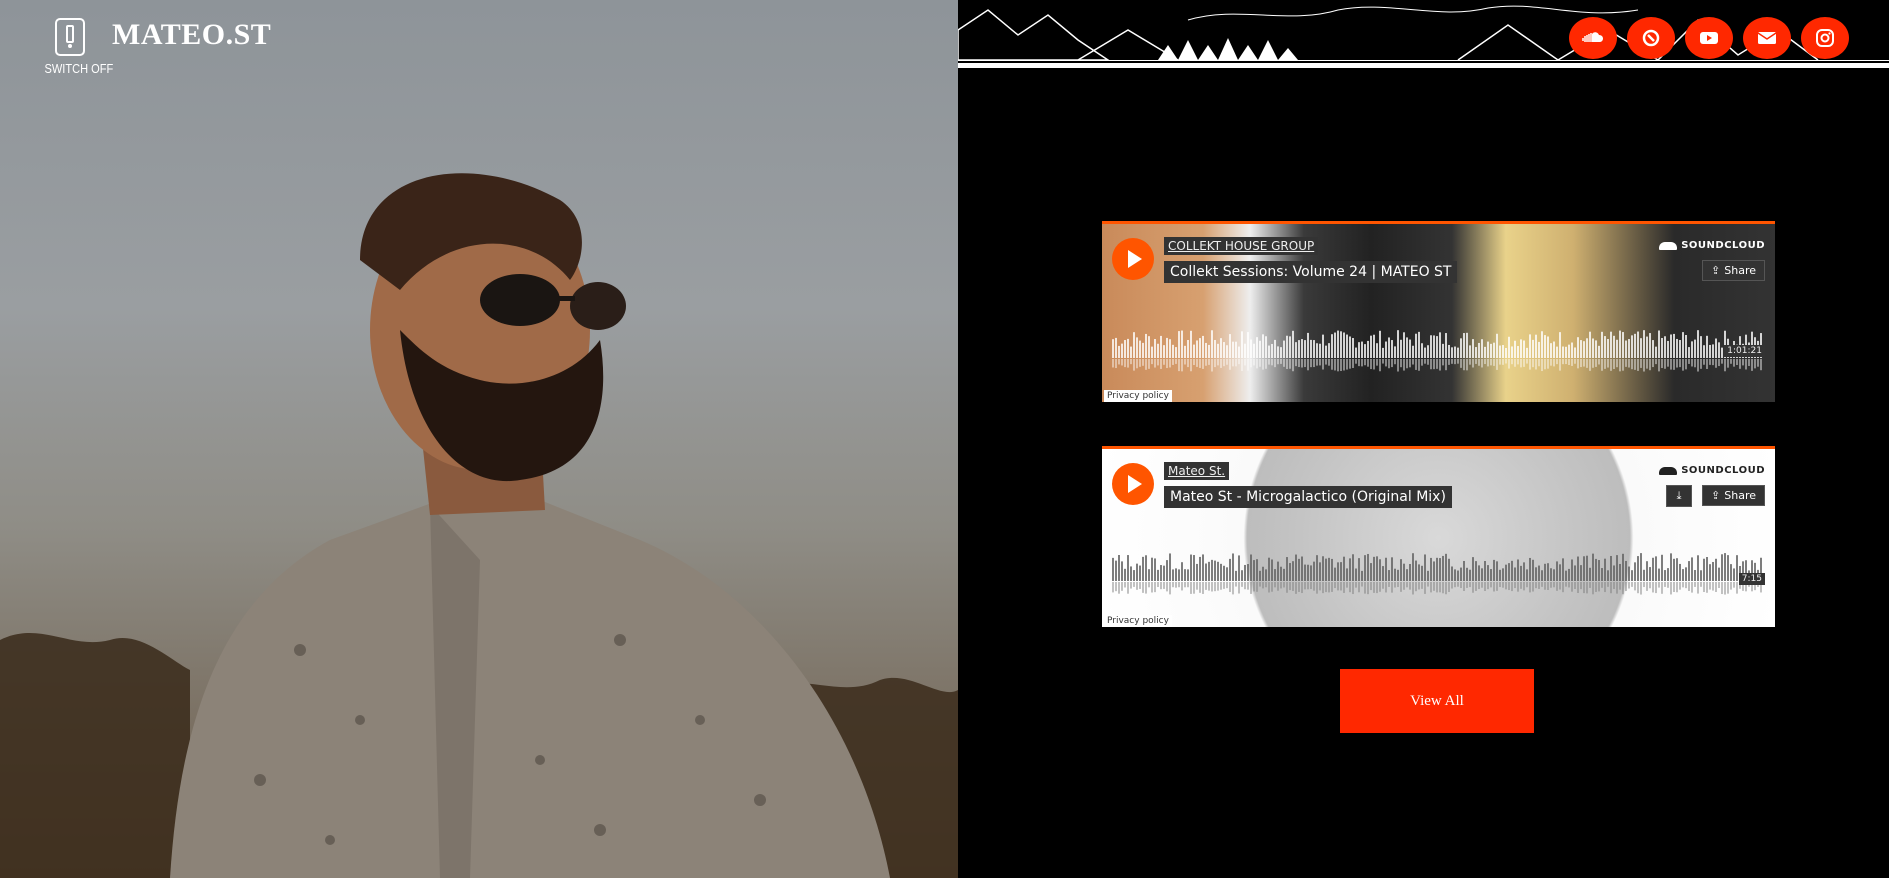 The height and width of the screenshot is (878, 1889). What do you see at coordinates (1308, 497) in the screenshot?
I see `player-track-title: Mateo St - Microgalactico (Original Mix)` at bounding box center [1308, 497].